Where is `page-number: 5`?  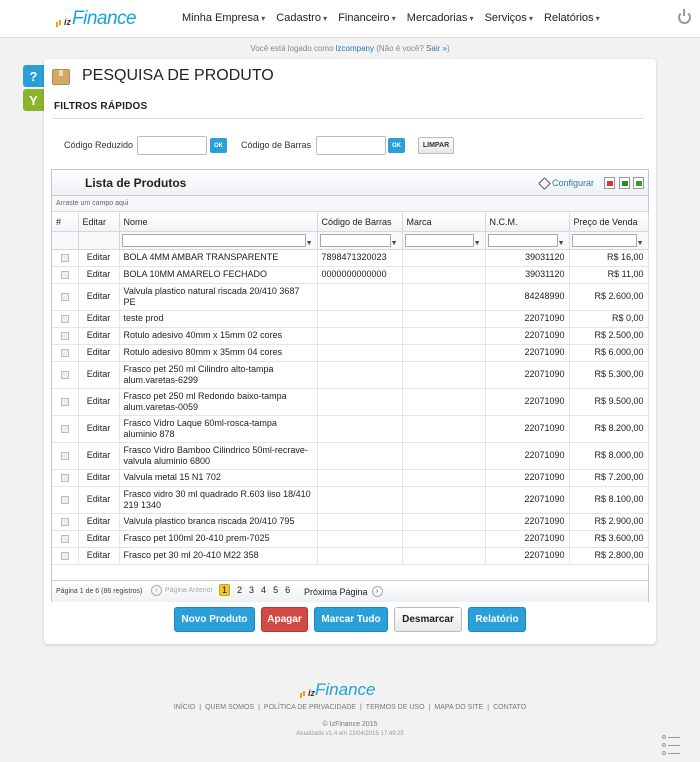 page-number: 5 is located at coordinates (275, 590).